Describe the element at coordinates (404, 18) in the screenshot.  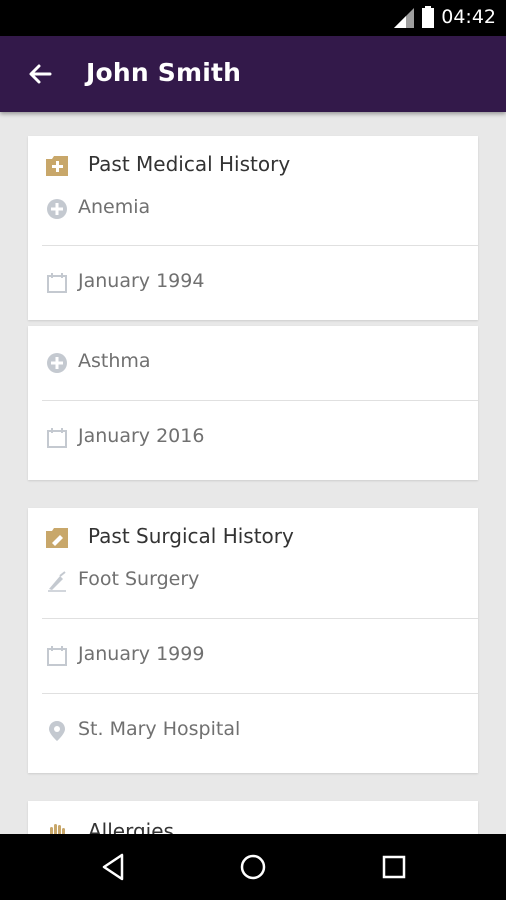
I see `signal-icon` at that location.